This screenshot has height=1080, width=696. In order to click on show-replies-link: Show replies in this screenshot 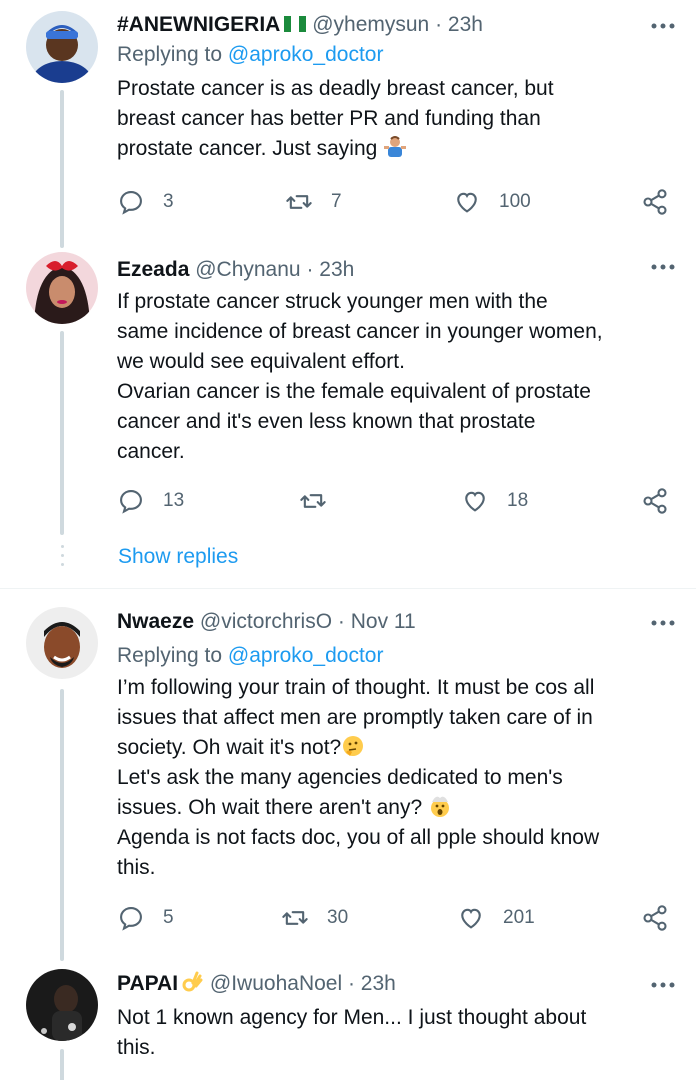, I will do `click(178, 557)`.